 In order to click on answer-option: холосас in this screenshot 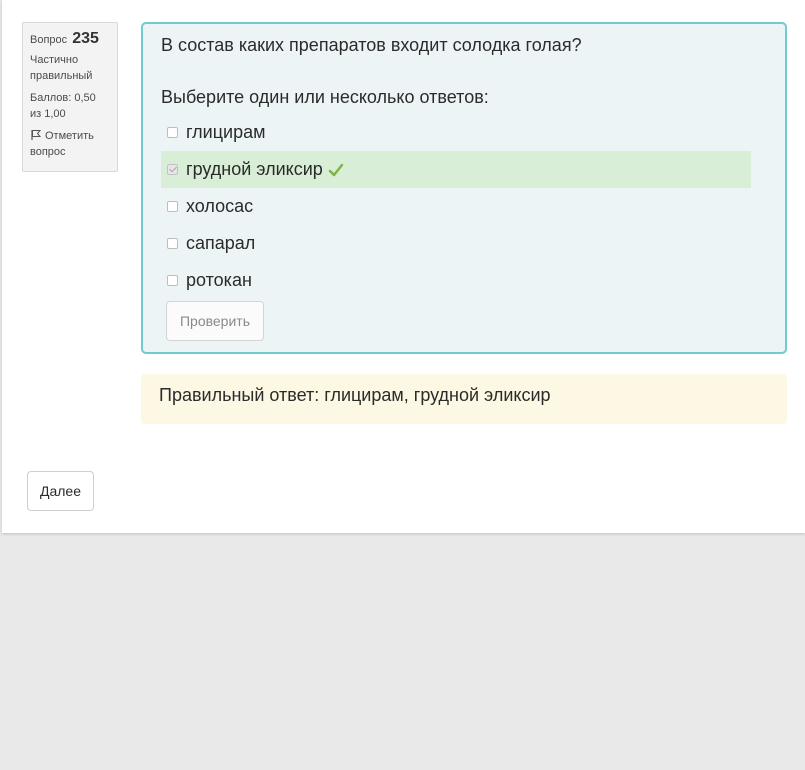, I will do `click(456, 206)`.